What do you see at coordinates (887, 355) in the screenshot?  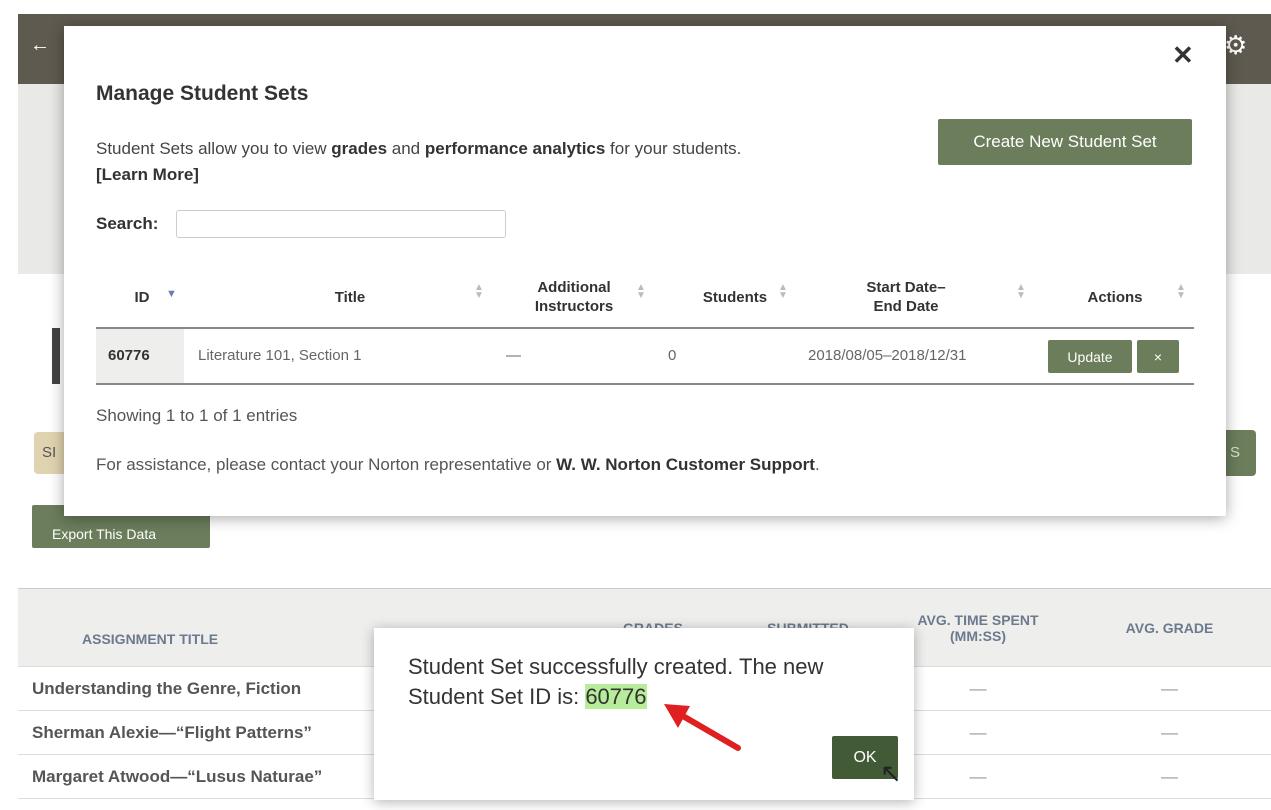 I see `student-set-dates: 2018/08/05–2018/12/31` at bounding box center [887, 355].